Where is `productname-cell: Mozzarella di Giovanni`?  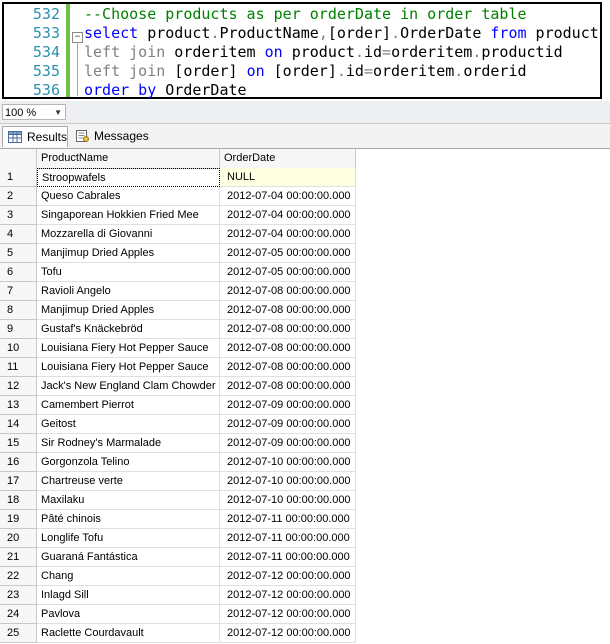 productname-cell: Mozzarella di Giovanni is located at coordinates (128, 234).